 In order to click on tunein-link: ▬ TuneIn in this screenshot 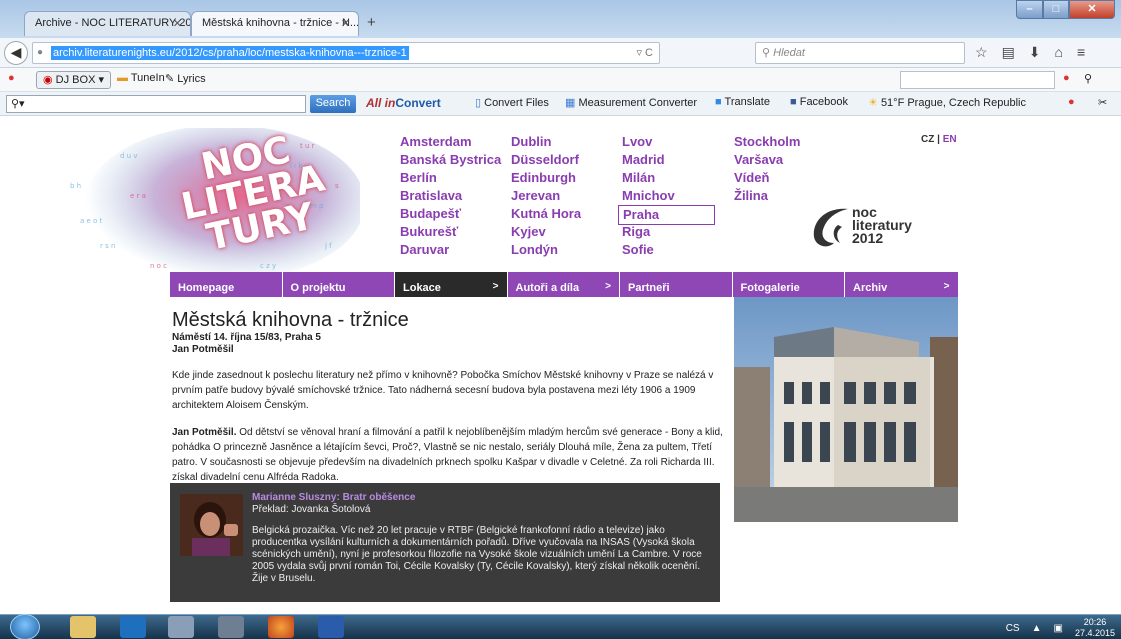, I will do `click(141, 78)`.